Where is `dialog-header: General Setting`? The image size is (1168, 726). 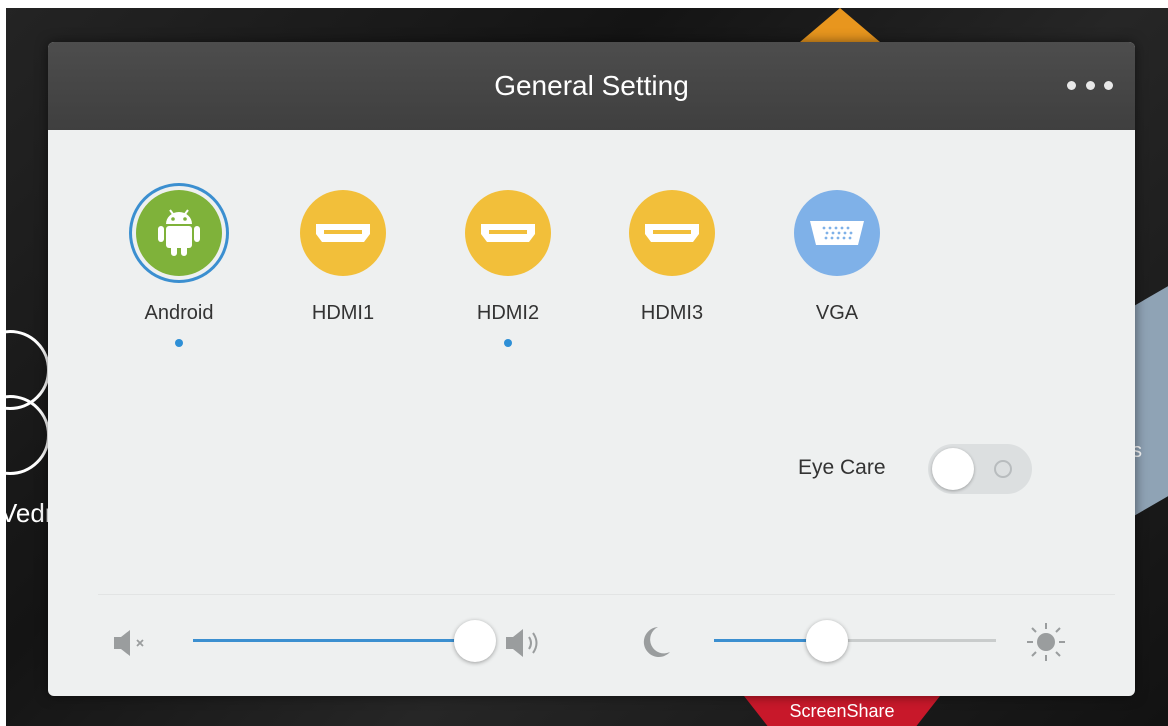
dialog-header: General Setting is located at coordinates (591, 86).